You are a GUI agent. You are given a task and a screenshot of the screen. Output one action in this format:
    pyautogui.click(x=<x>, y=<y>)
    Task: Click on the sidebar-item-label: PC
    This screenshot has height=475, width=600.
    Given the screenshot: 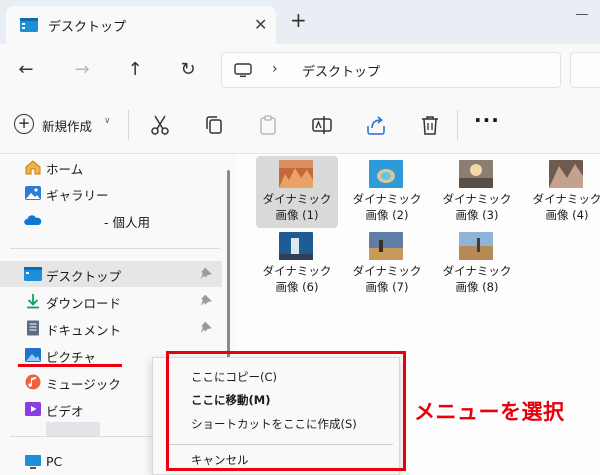 What is the action you would take?
    pyautogui.click(x=54, y=461)
    